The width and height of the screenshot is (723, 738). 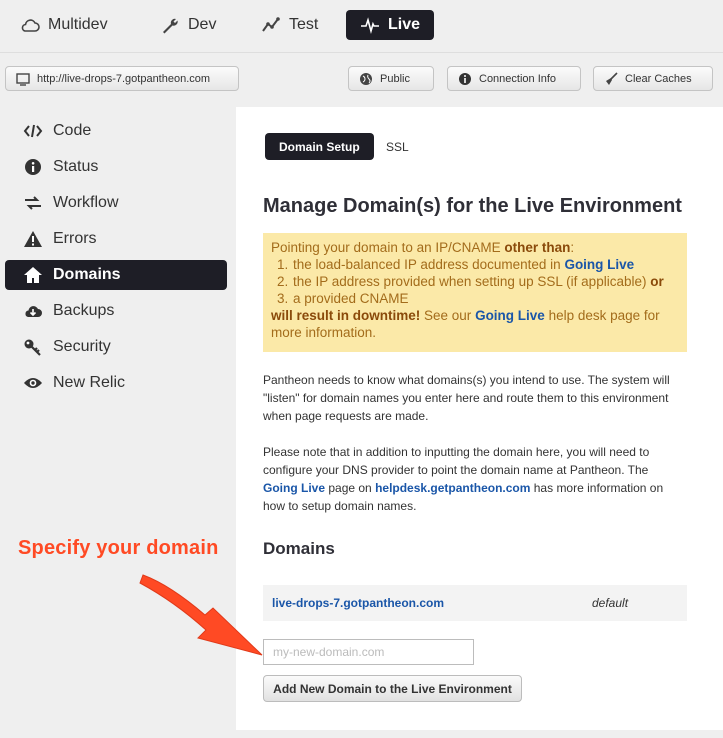 I want to click on env-tab-multidev: Multidev, so click(x=64, y=25).